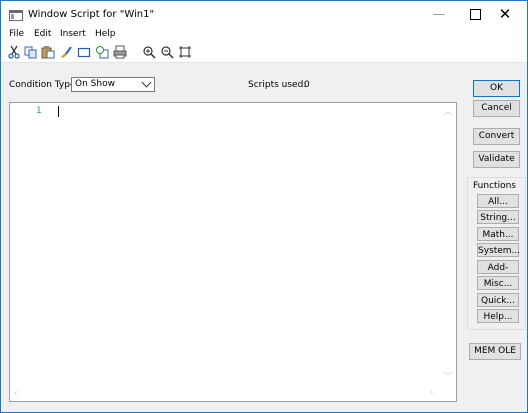 The width and height of the screenshot is (528, 413). Describe the element at coordinates (16, 34) in the screenshot. I see `menu-file: File` at that location.